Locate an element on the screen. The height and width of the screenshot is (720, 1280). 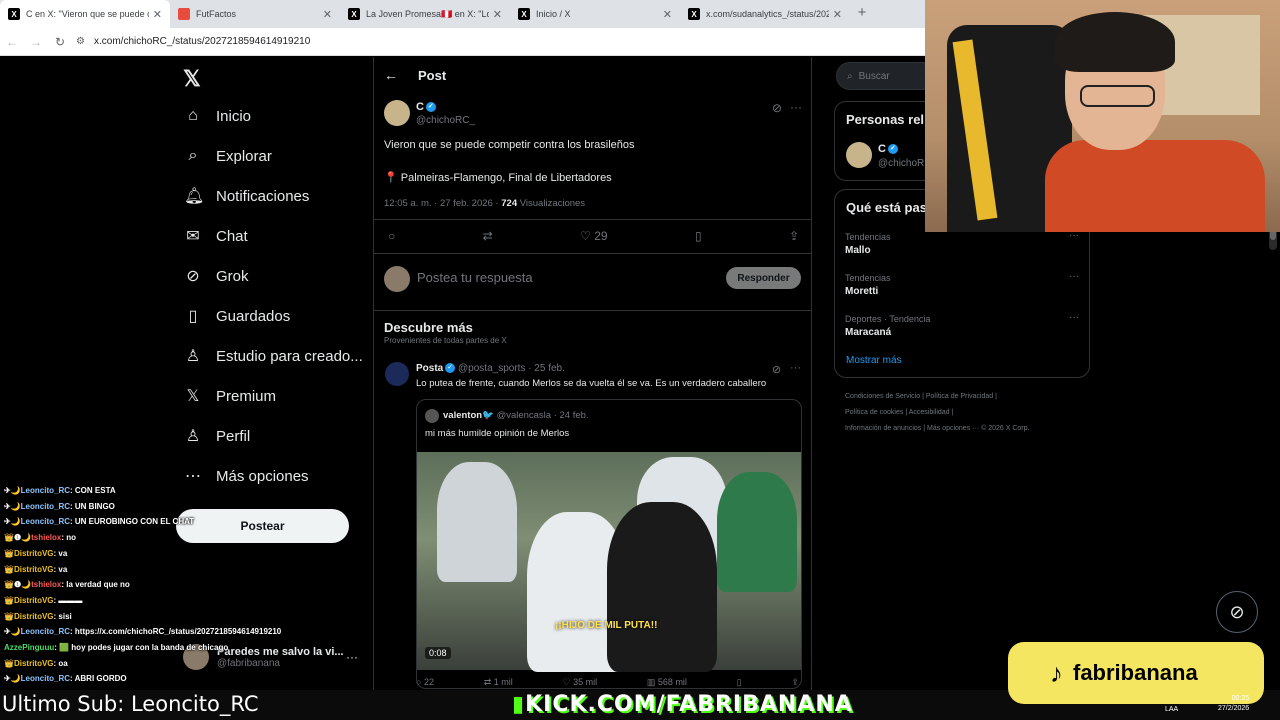
views-button: ▥ 568 mil is located at coordinates (667, 682).